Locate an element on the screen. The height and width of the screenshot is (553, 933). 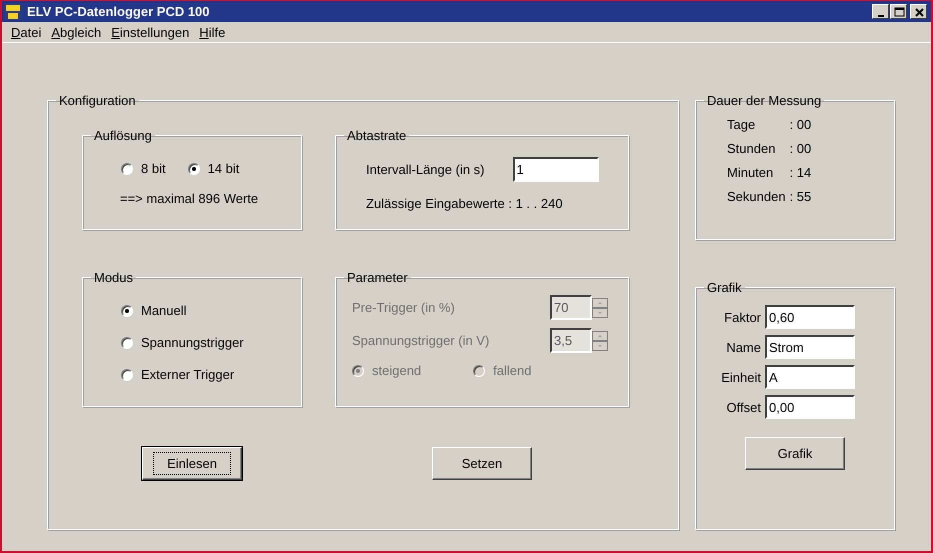
input-field: 0,60 is located at coordinates (810, 317).